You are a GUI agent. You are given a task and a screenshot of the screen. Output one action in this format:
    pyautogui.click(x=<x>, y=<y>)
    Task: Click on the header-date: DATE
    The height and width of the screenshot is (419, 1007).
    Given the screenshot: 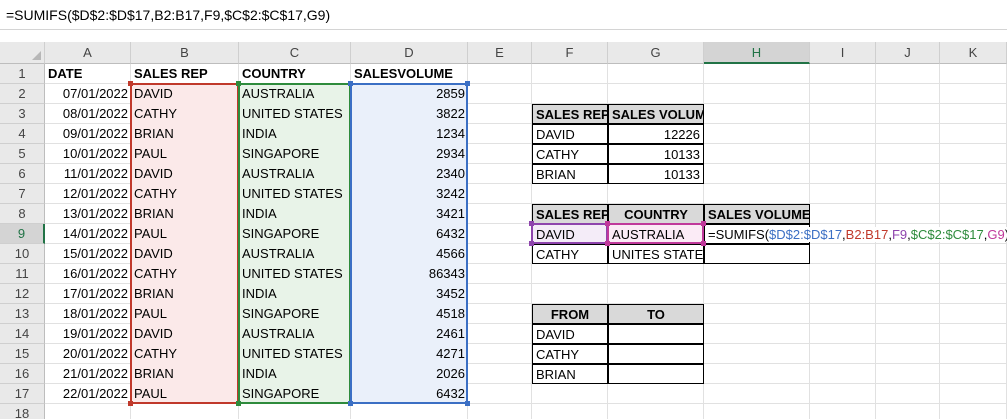 What is the action you would take?
    pyautogui.click(x=88, y=74)
    